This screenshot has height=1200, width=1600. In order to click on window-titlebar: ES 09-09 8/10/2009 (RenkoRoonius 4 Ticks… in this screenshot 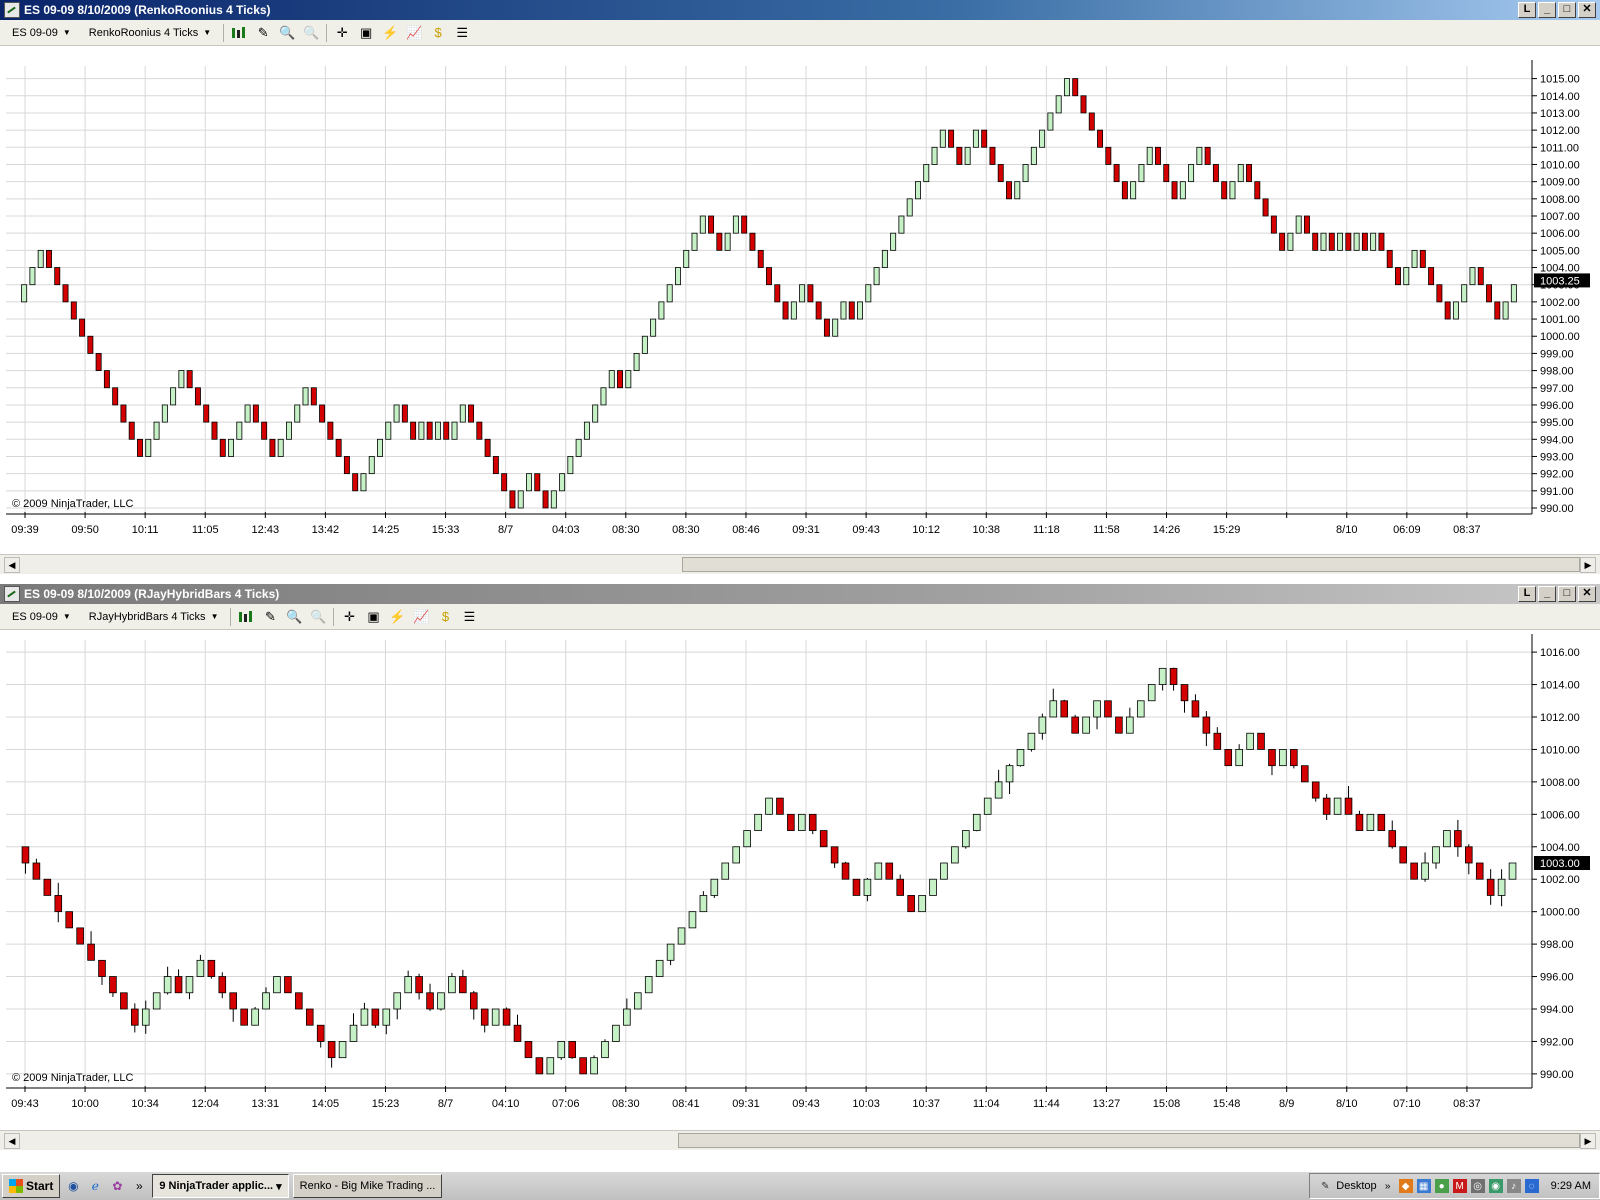, I will do `click(800, 10)`.